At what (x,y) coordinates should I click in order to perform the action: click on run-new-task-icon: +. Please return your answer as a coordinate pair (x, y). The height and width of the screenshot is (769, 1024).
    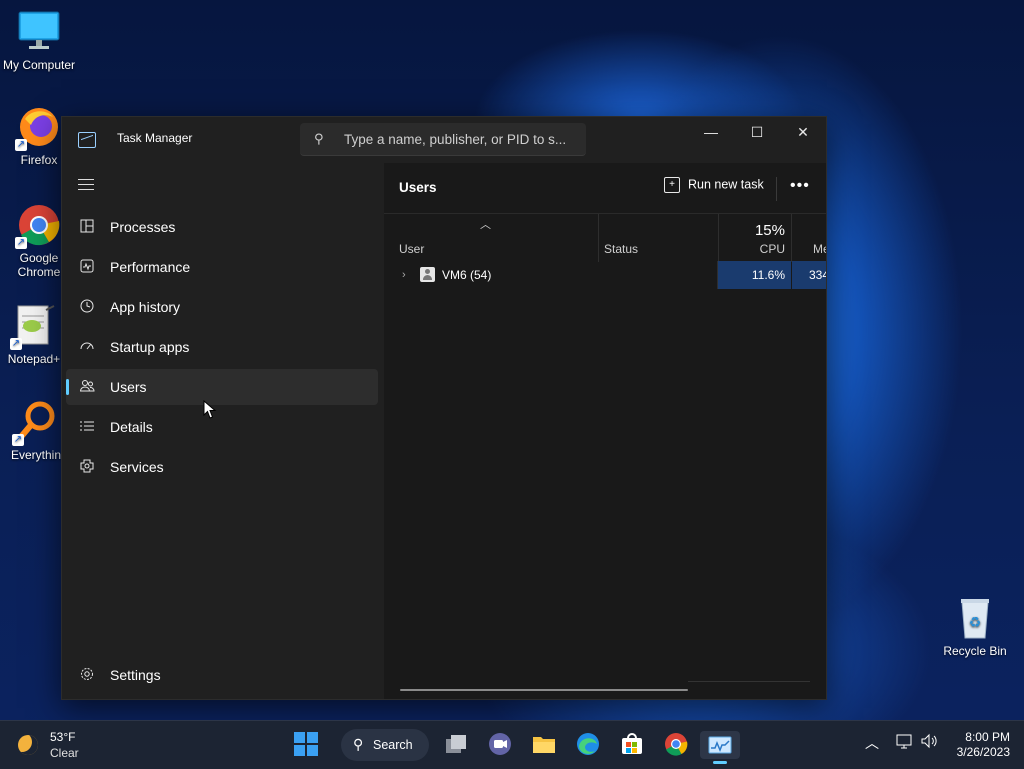
    Looking at the image, I should click on (672, 185).